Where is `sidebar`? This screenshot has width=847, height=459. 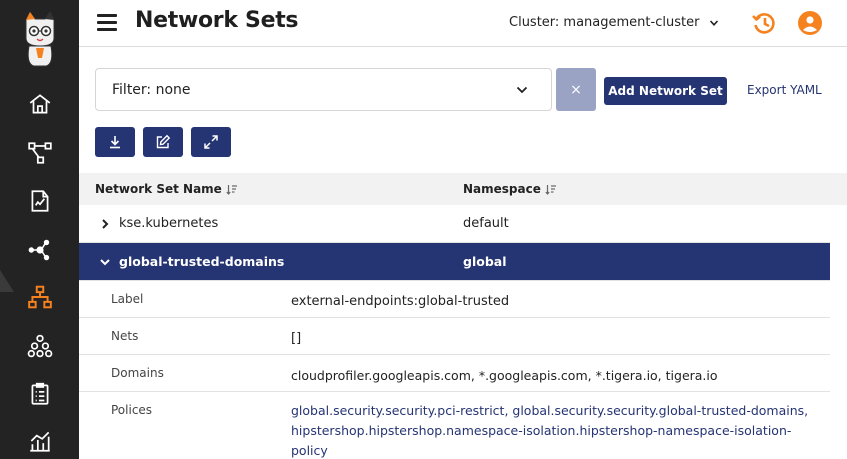
sidebar is located at coordinates (39, 229).